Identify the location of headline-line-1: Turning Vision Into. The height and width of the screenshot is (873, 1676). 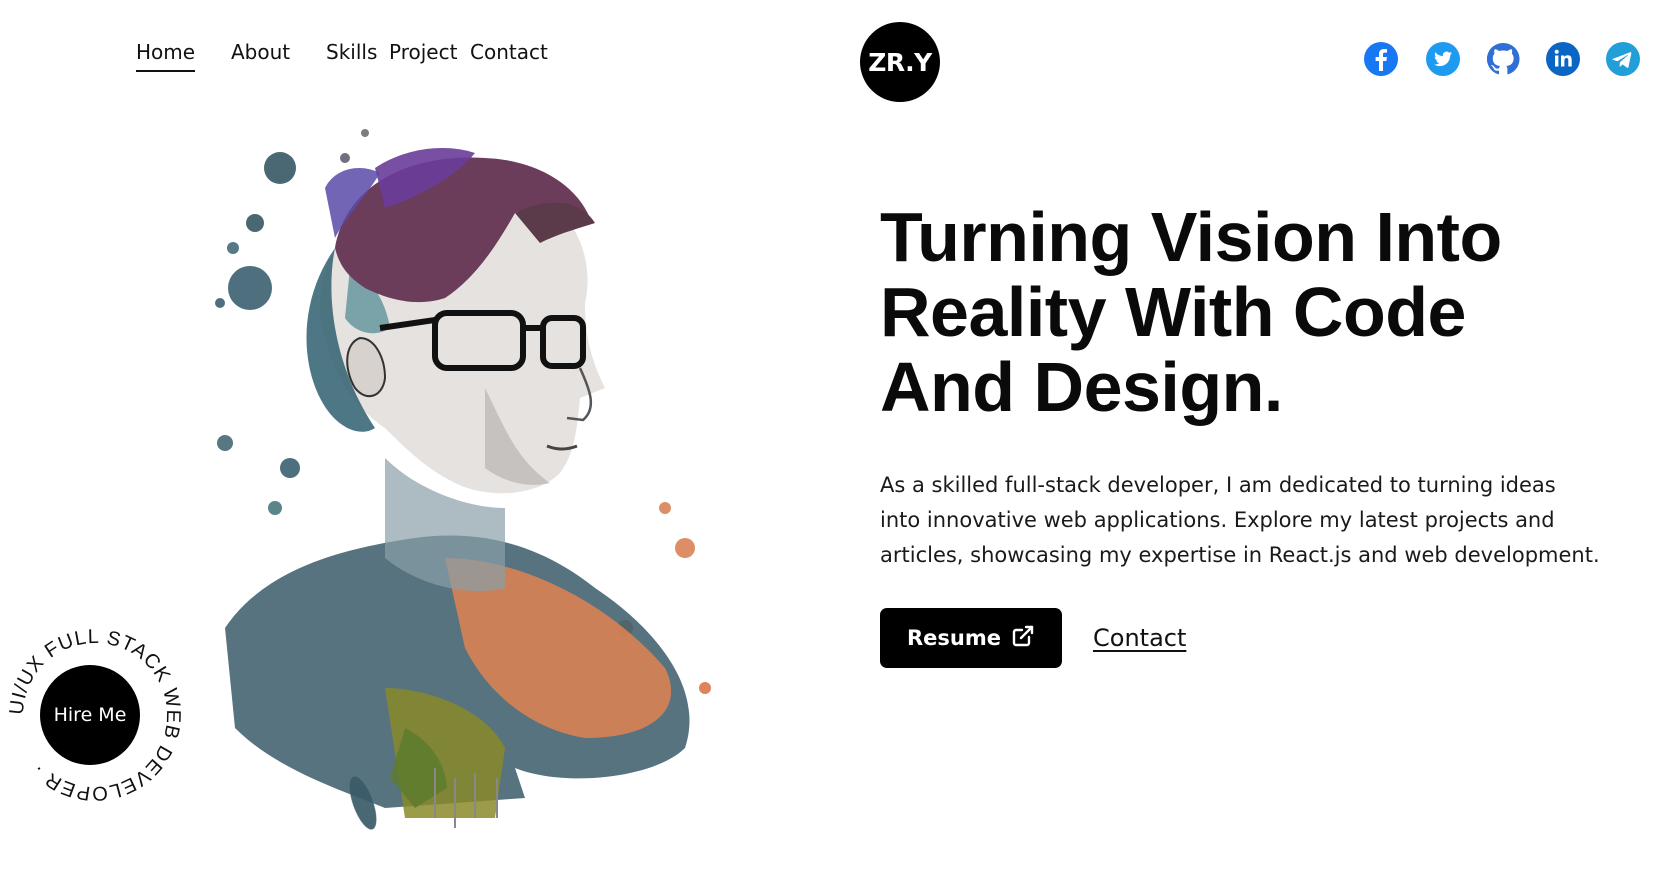
(1191, 237).